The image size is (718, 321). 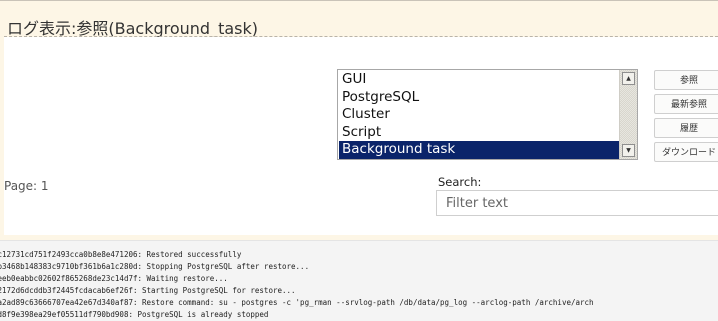 What do you see at coordinates (69, 266) in the screenshot?
I see `log-line-hash: cb3468b148383c9710bf361b6a1c280d` at bounding box center [69, 266].